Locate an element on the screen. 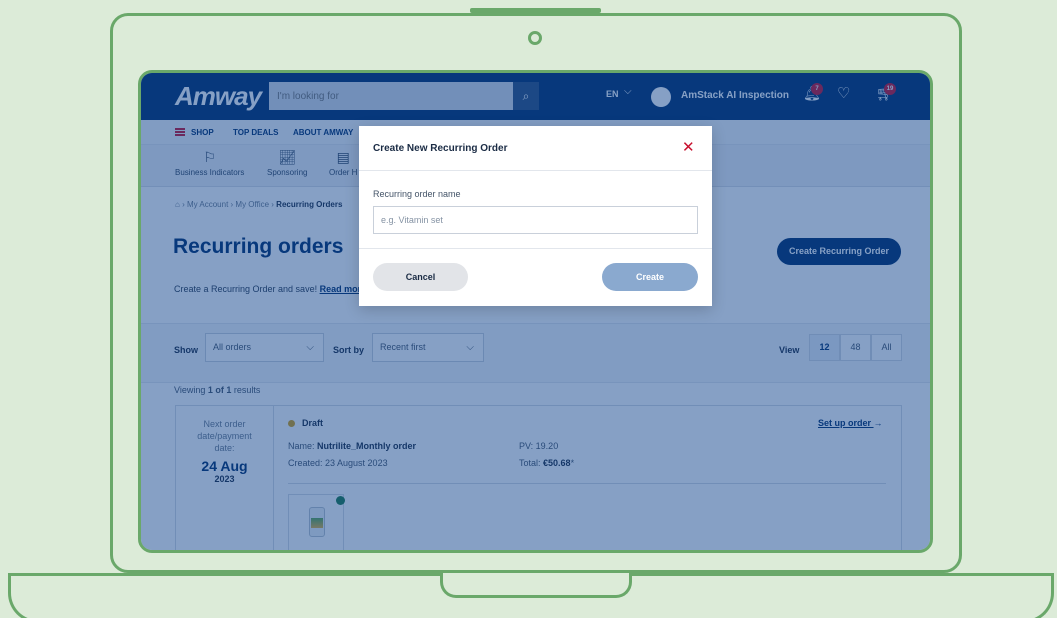  dialog-title: Create New Recurring Order is located at coordinates (440, 148).